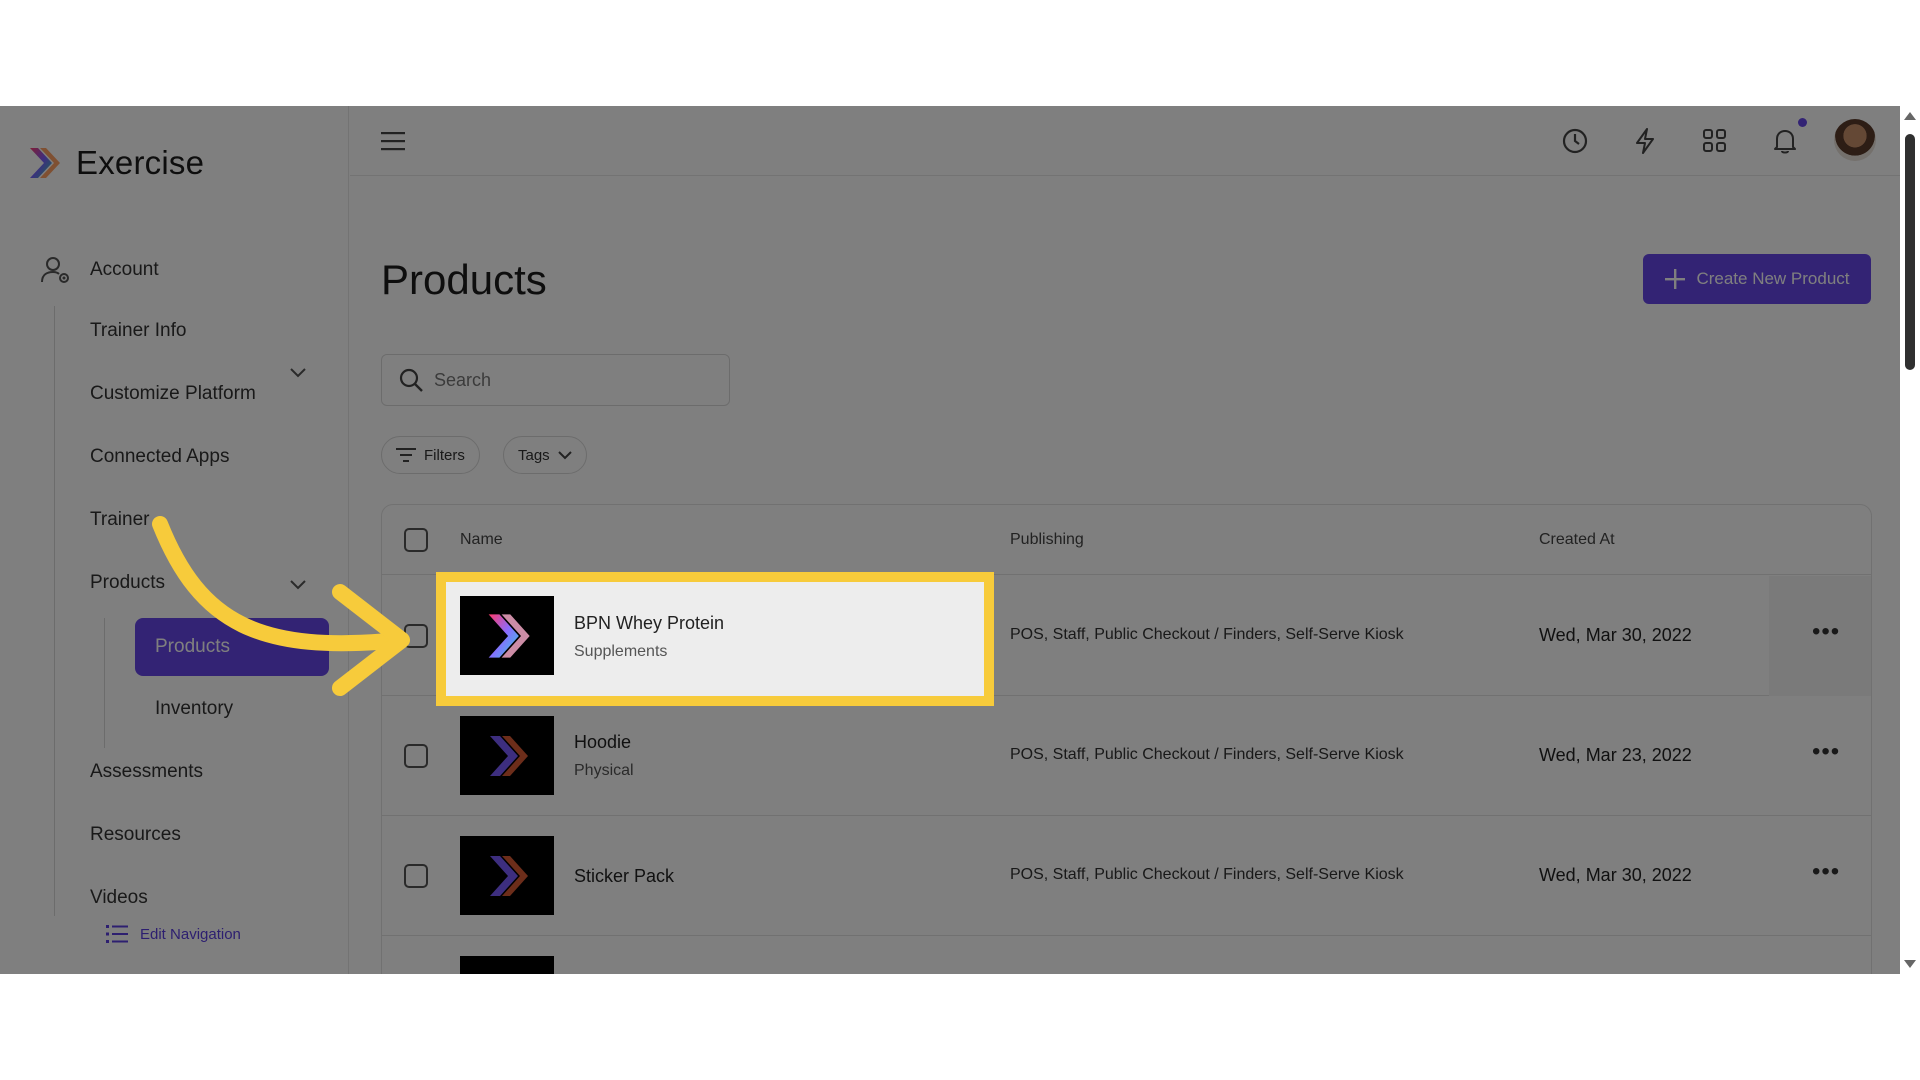 The height and width of the screenshot is (1080, 1920). Describe the element at coordinates (564, 380) in the screenshot. I see `search-input` at that location.